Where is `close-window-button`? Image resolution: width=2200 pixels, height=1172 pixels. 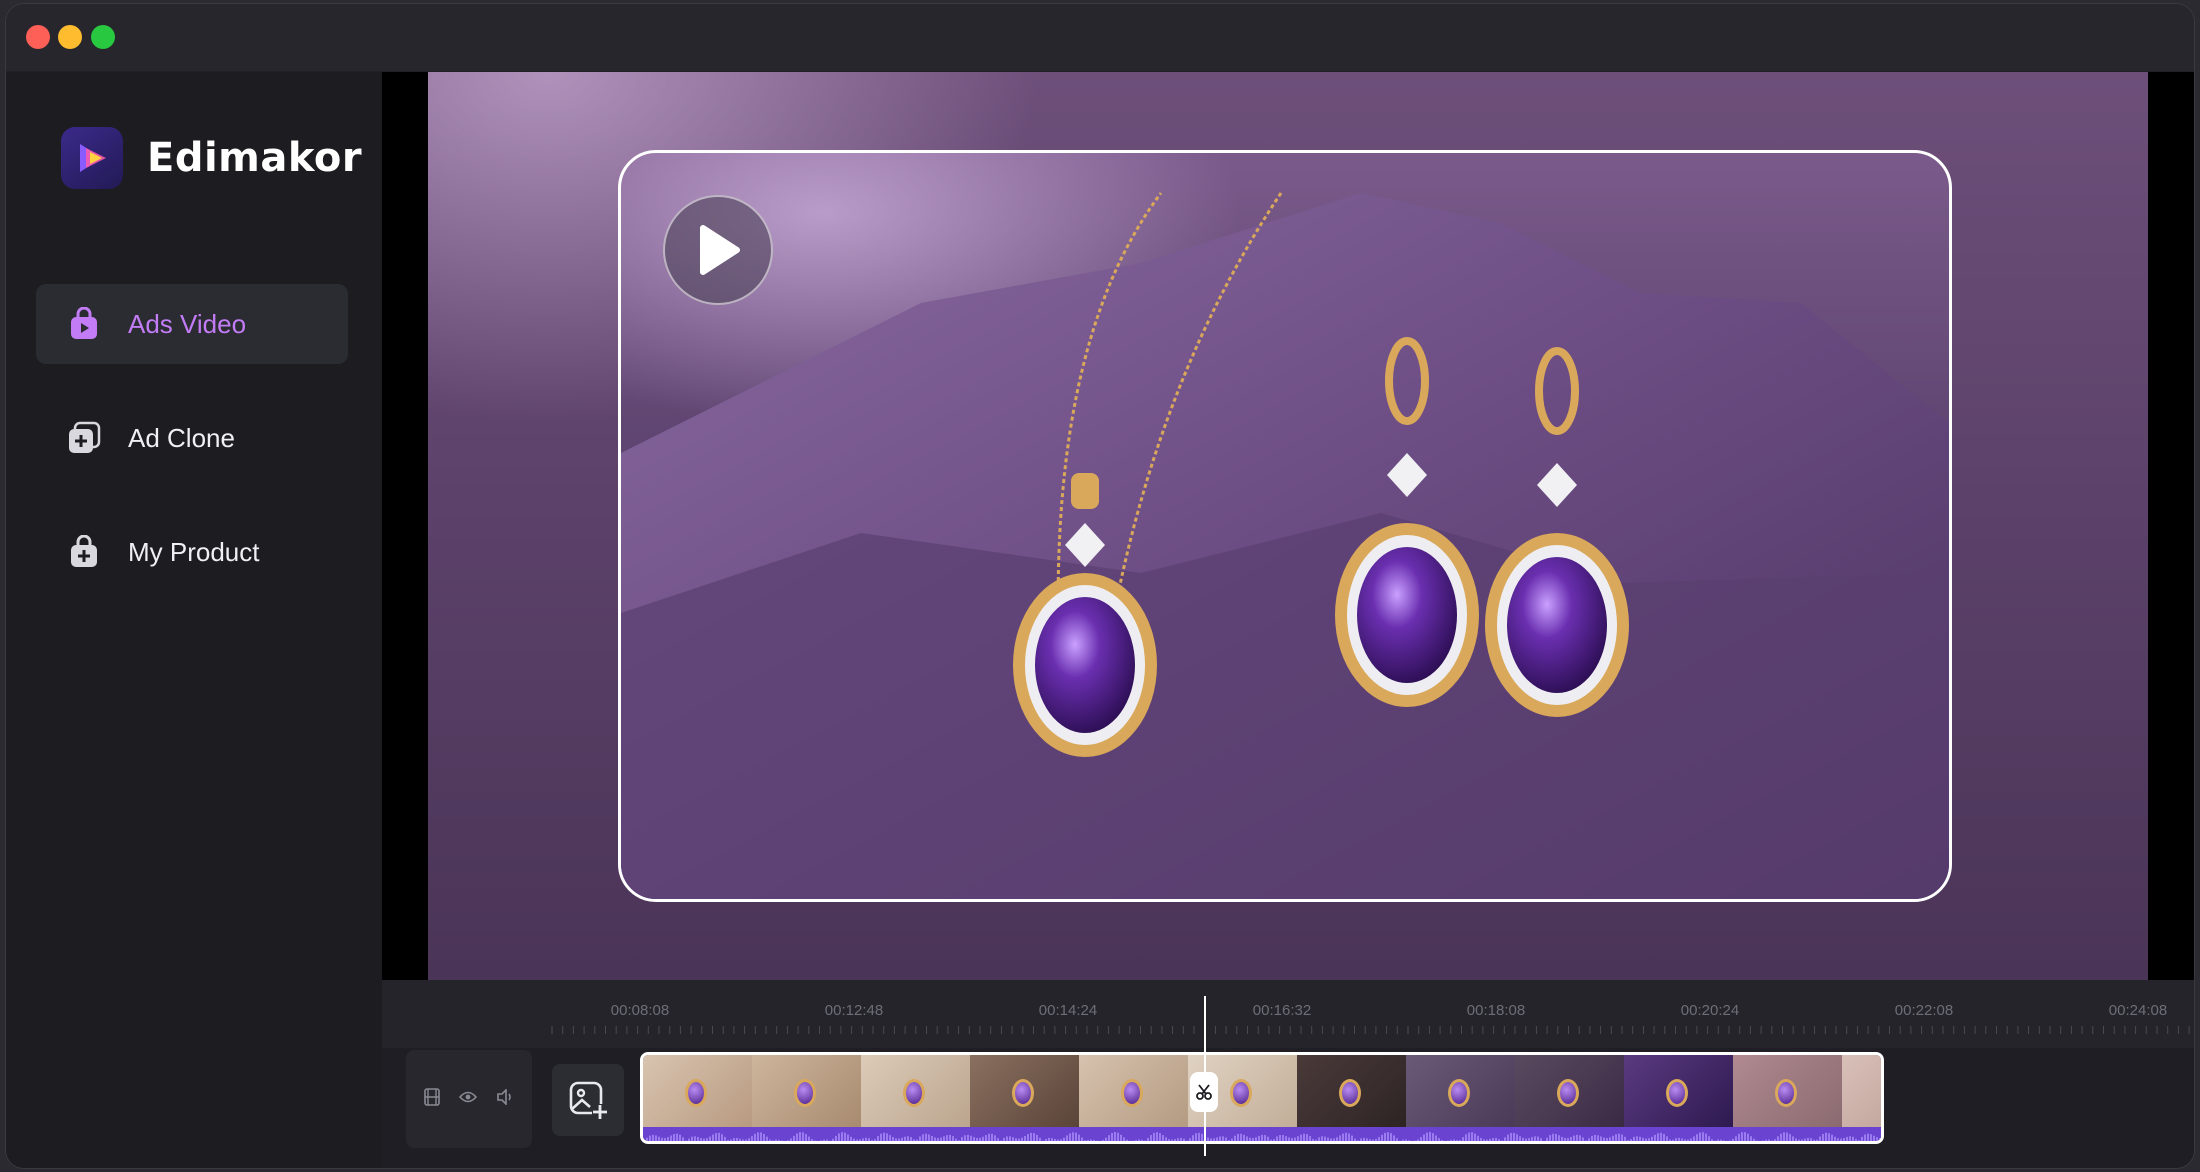
close-window-button is located at coordinates (38, 37).